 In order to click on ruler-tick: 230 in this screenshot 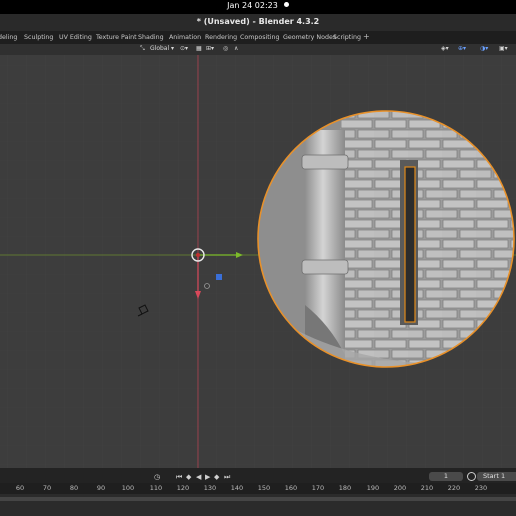, I will do `click(481, 488)`.